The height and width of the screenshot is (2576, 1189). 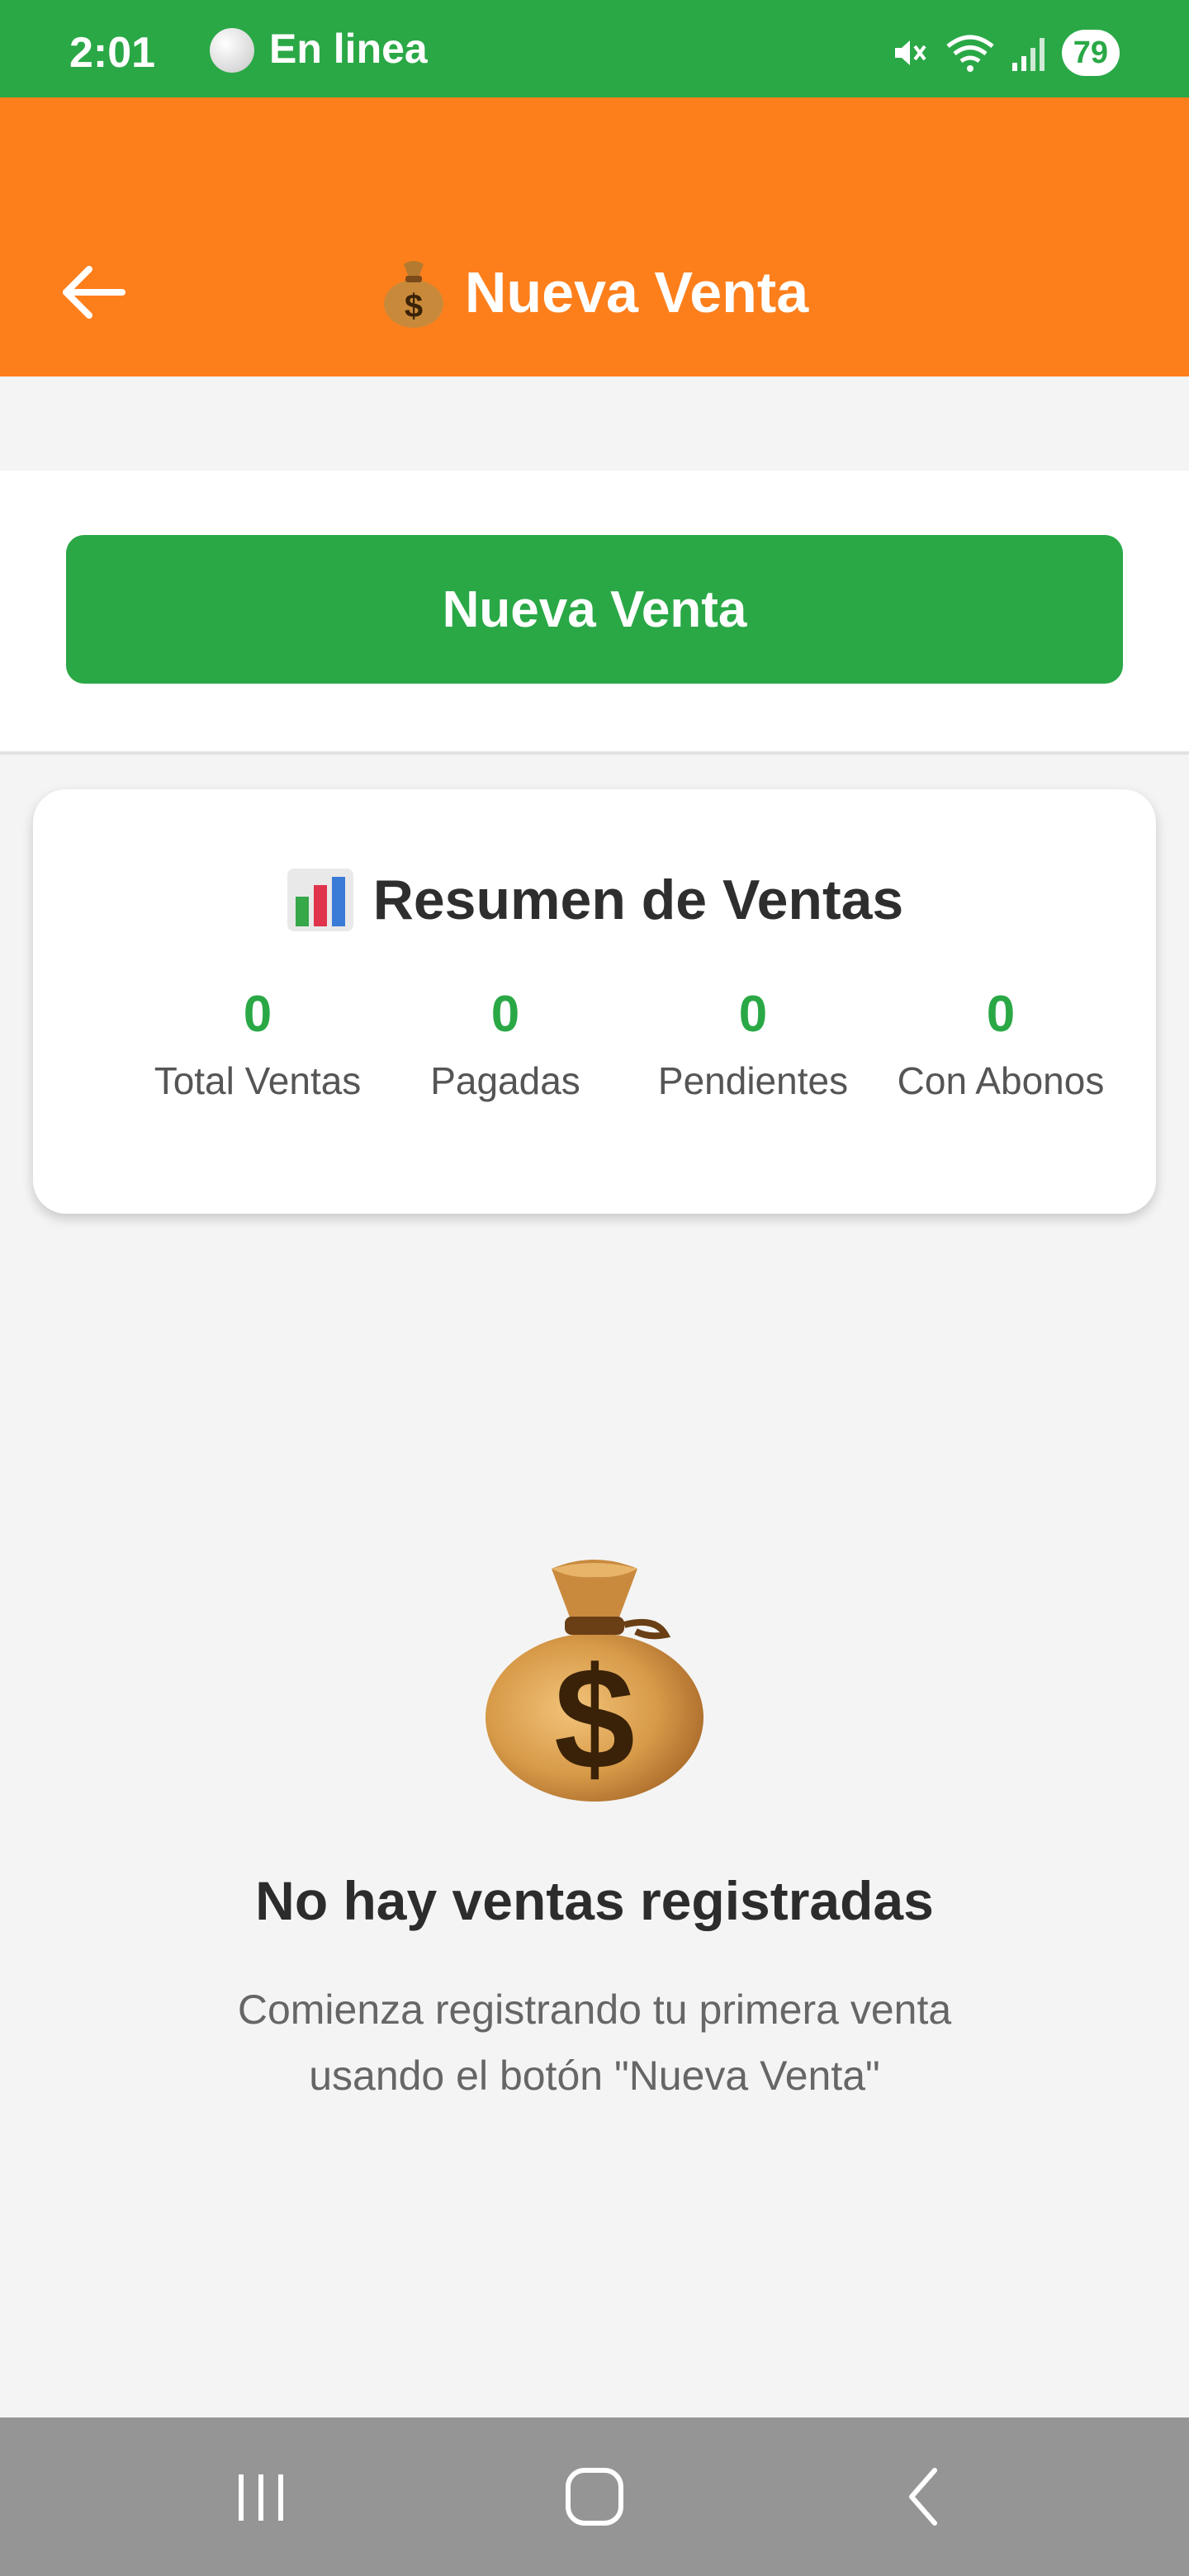 I want to click on empty-state-subtitle-line2: usando el botón "Nueva Venta", so click(x=594, y=2076).